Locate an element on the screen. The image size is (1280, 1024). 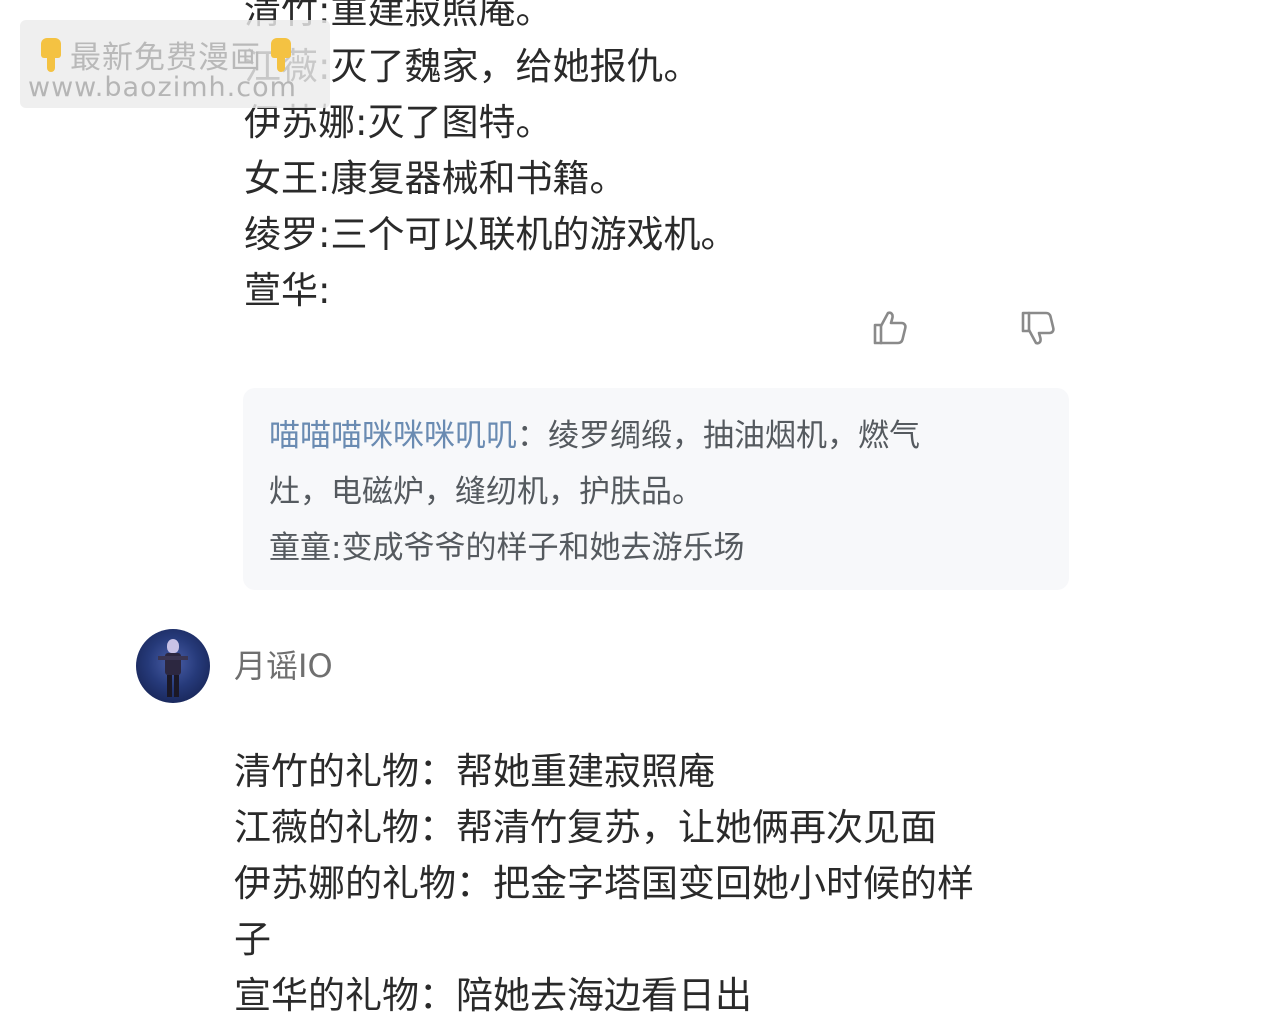
comment-username: 月谣IO is located at coordinates (283, 666).